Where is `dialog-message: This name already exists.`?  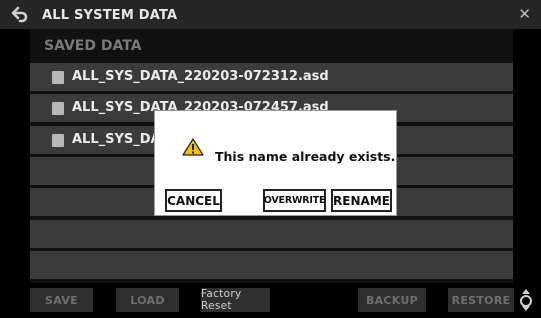 dialog-message: This name already exists. is located at coordinates (305, 156).